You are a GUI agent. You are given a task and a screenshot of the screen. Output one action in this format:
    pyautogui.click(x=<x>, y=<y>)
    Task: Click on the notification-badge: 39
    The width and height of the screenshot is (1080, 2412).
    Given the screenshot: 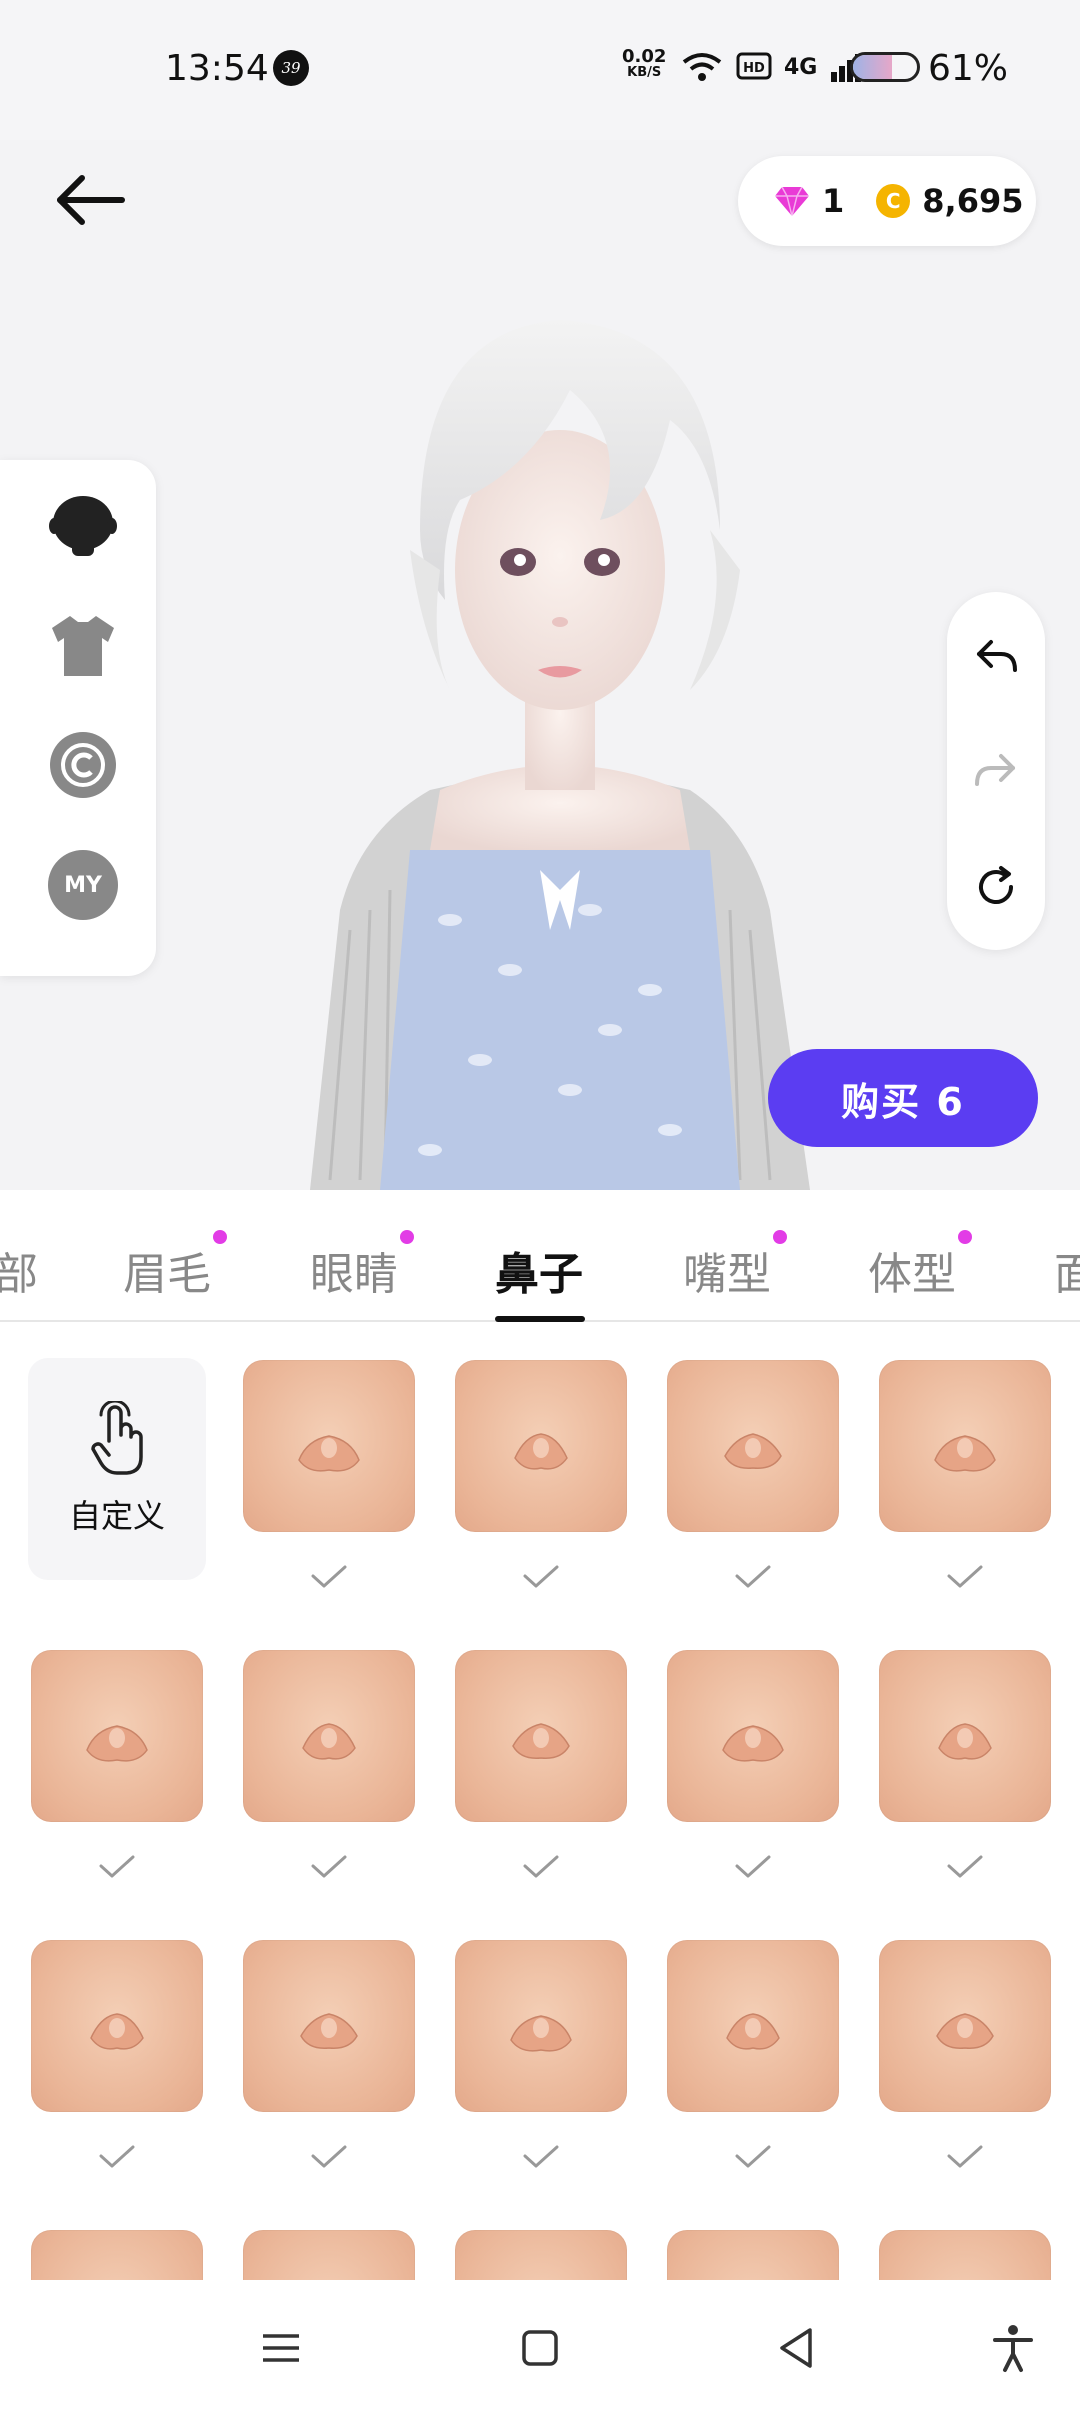 What is the action you would take?
    pyautogui.click(x=291, y=68)
    